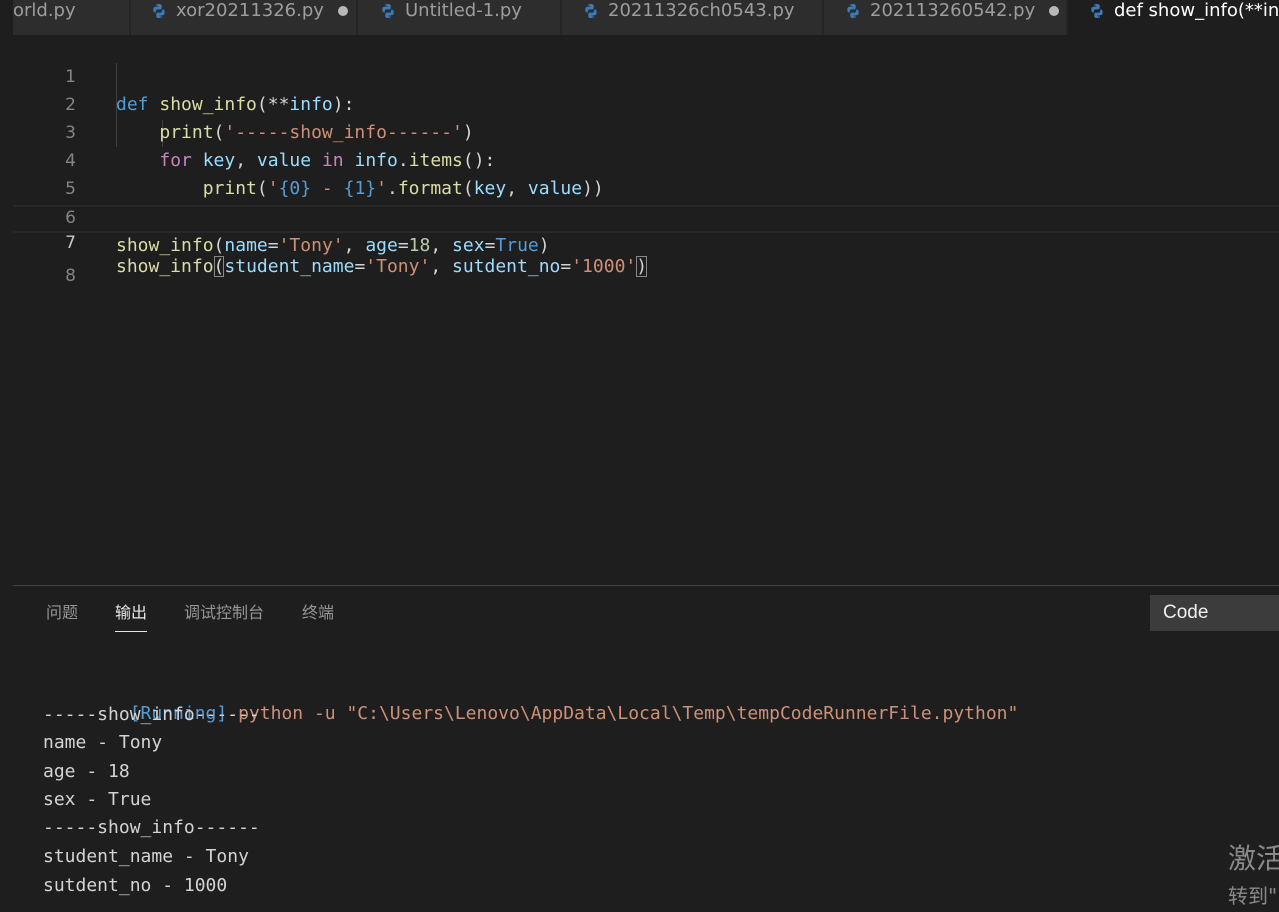 The width and height of the screenshot is (1279, 912). Describe the element at coordinates (1214, 613) in the screenshot. I see `output-channel-select: Code` at that location.